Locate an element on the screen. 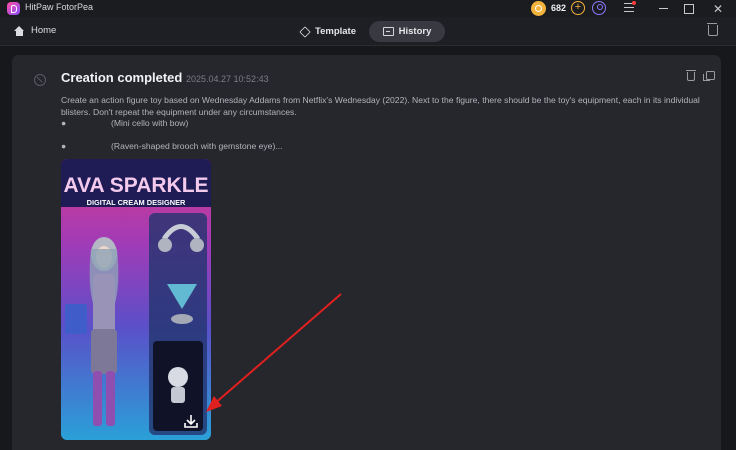 Image resolution: width=736 pixels, height=450 pixels. home-button: Home is located at coordinates (35, 30).